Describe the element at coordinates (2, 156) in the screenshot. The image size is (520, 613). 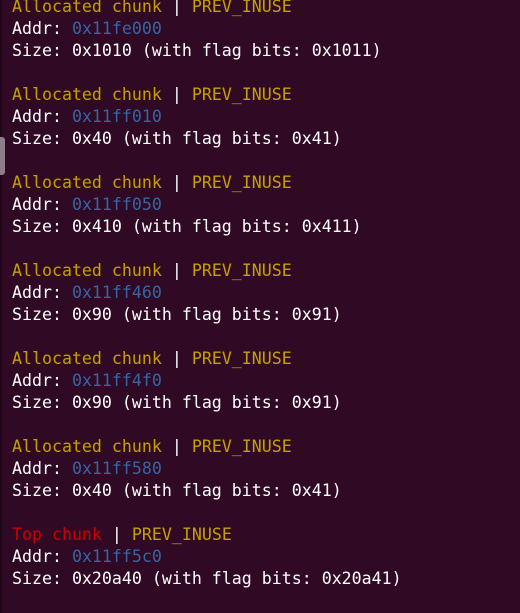
I see `scrollbar-thumb` at that location.